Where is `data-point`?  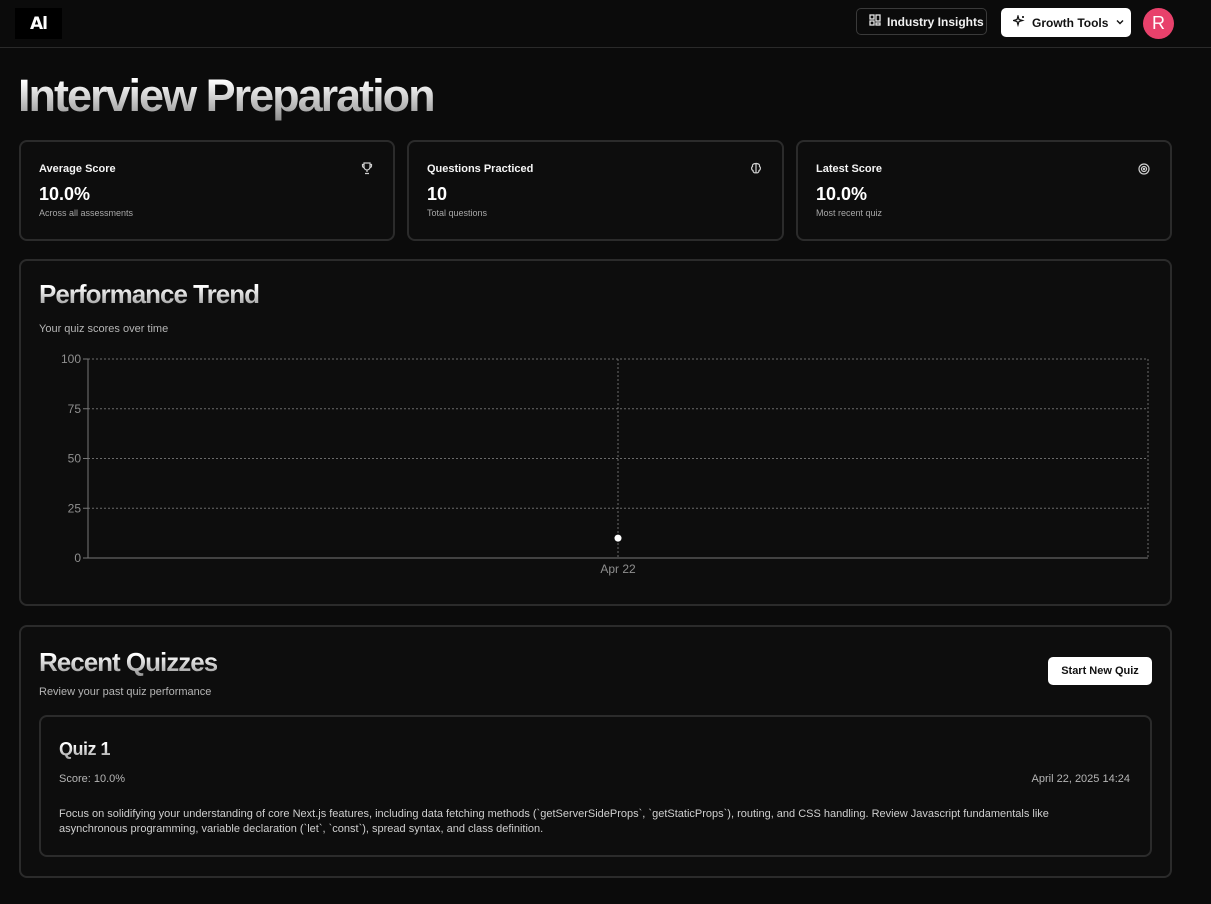
data-point is located at coordinates (618, 538).